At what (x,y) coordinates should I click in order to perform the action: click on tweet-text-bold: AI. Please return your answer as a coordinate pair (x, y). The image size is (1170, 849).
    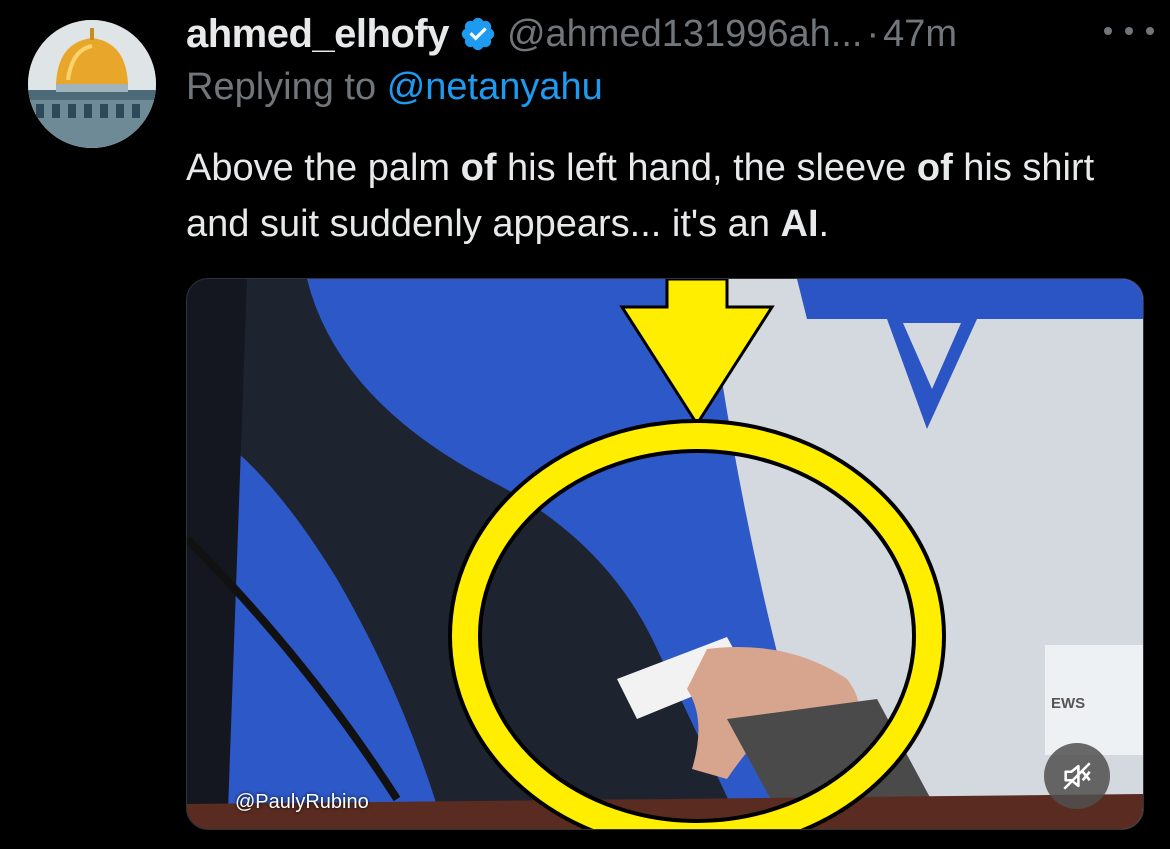
    Looking at the image, I should click on (799, 224).